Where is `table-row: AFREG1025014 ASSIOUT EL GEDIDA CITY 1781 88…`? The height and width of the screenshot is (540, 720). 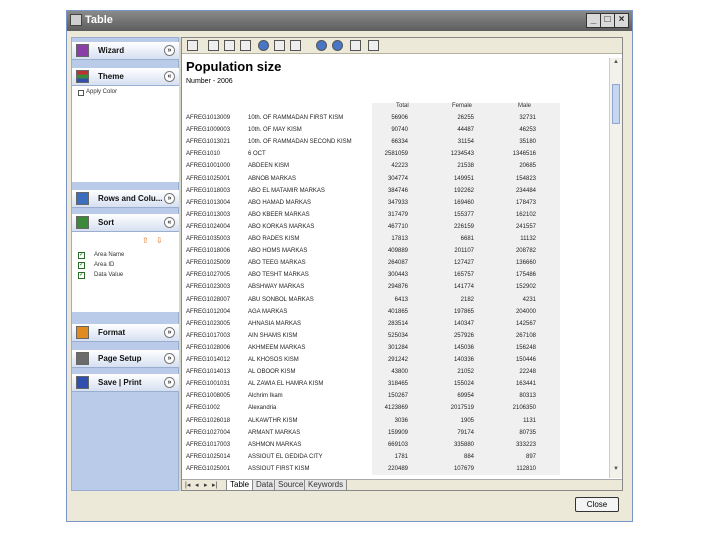 table-row: AFREG1025014 ASSIOUT EL GEDIDA CITY 1781 88… is located at coordinates (372, 459).